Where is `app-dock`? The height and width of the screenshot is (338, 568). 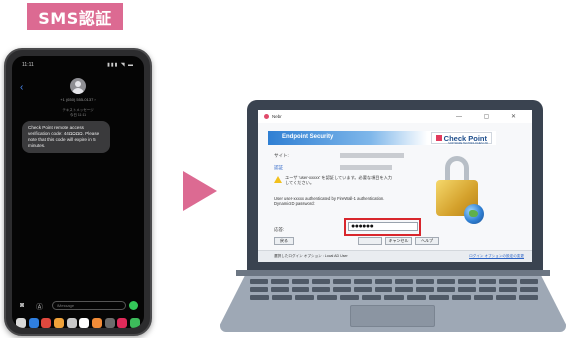 app-dock is located at coordinates (78, 322).